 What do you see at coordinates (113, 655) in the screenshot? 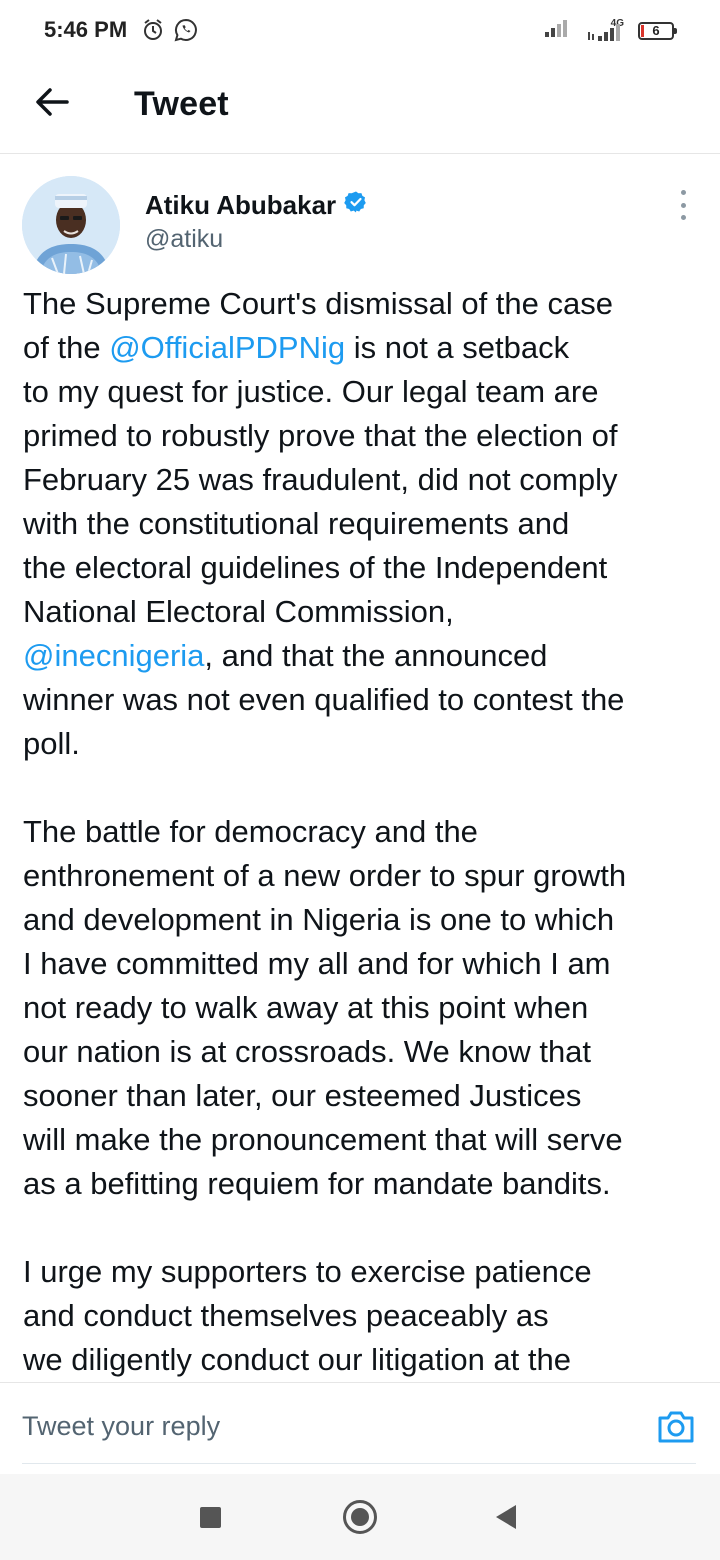
I see `mention-link: @inecnigeria` at bounding box center [113, 655].